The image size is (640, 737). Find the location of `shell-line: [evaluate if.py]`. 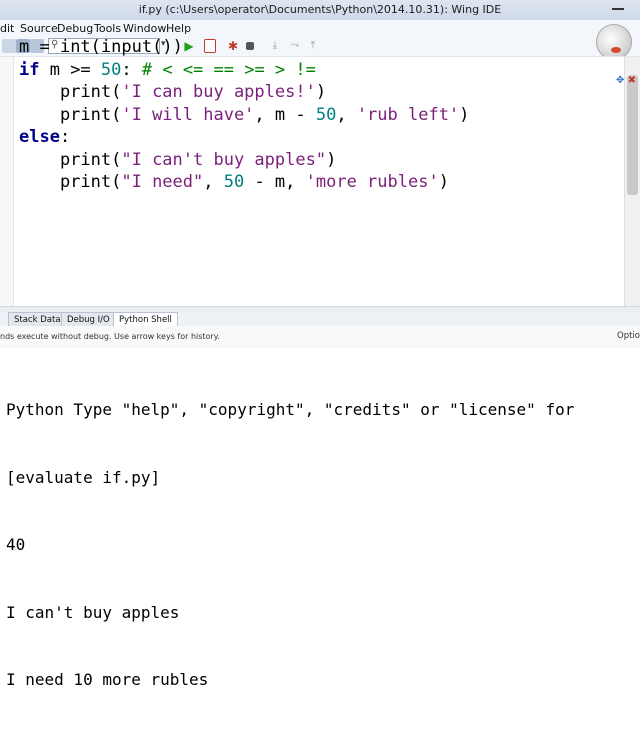

shell-line: [evaluate if.py] is located at coordinates (83, 477).